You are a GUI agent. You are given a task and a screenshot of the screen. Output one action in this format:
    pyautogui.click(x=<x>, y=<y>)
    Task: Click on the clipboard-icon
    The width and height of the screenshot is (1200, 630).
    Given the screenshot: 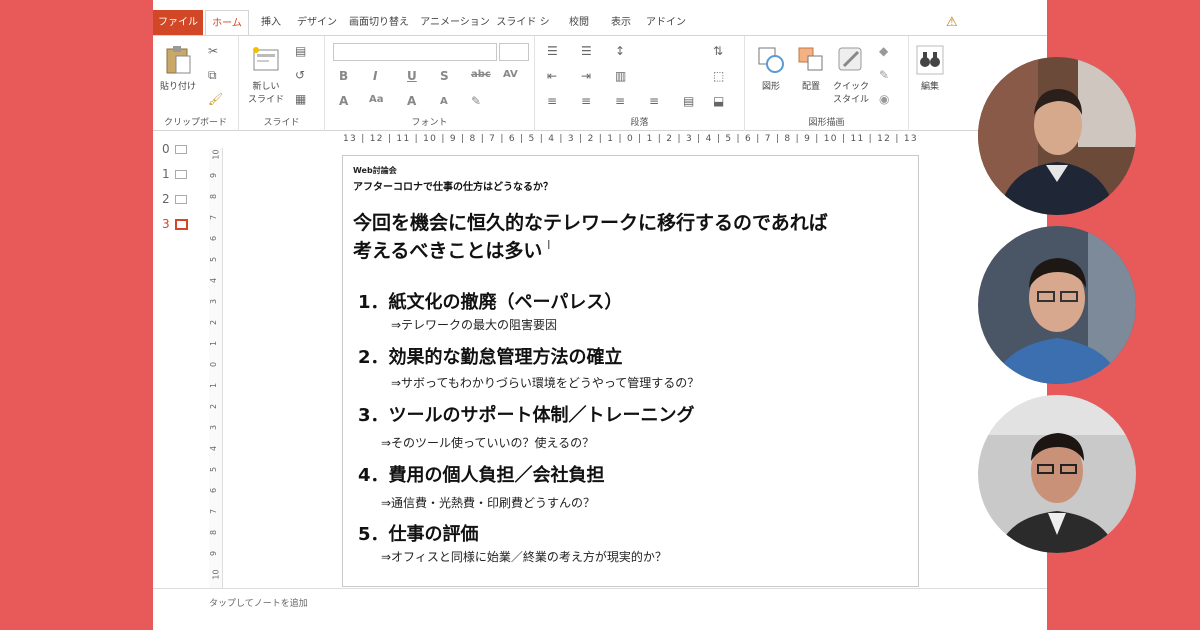 What is the action you would take?
    pyautogui.click(x=178, y=60)
    